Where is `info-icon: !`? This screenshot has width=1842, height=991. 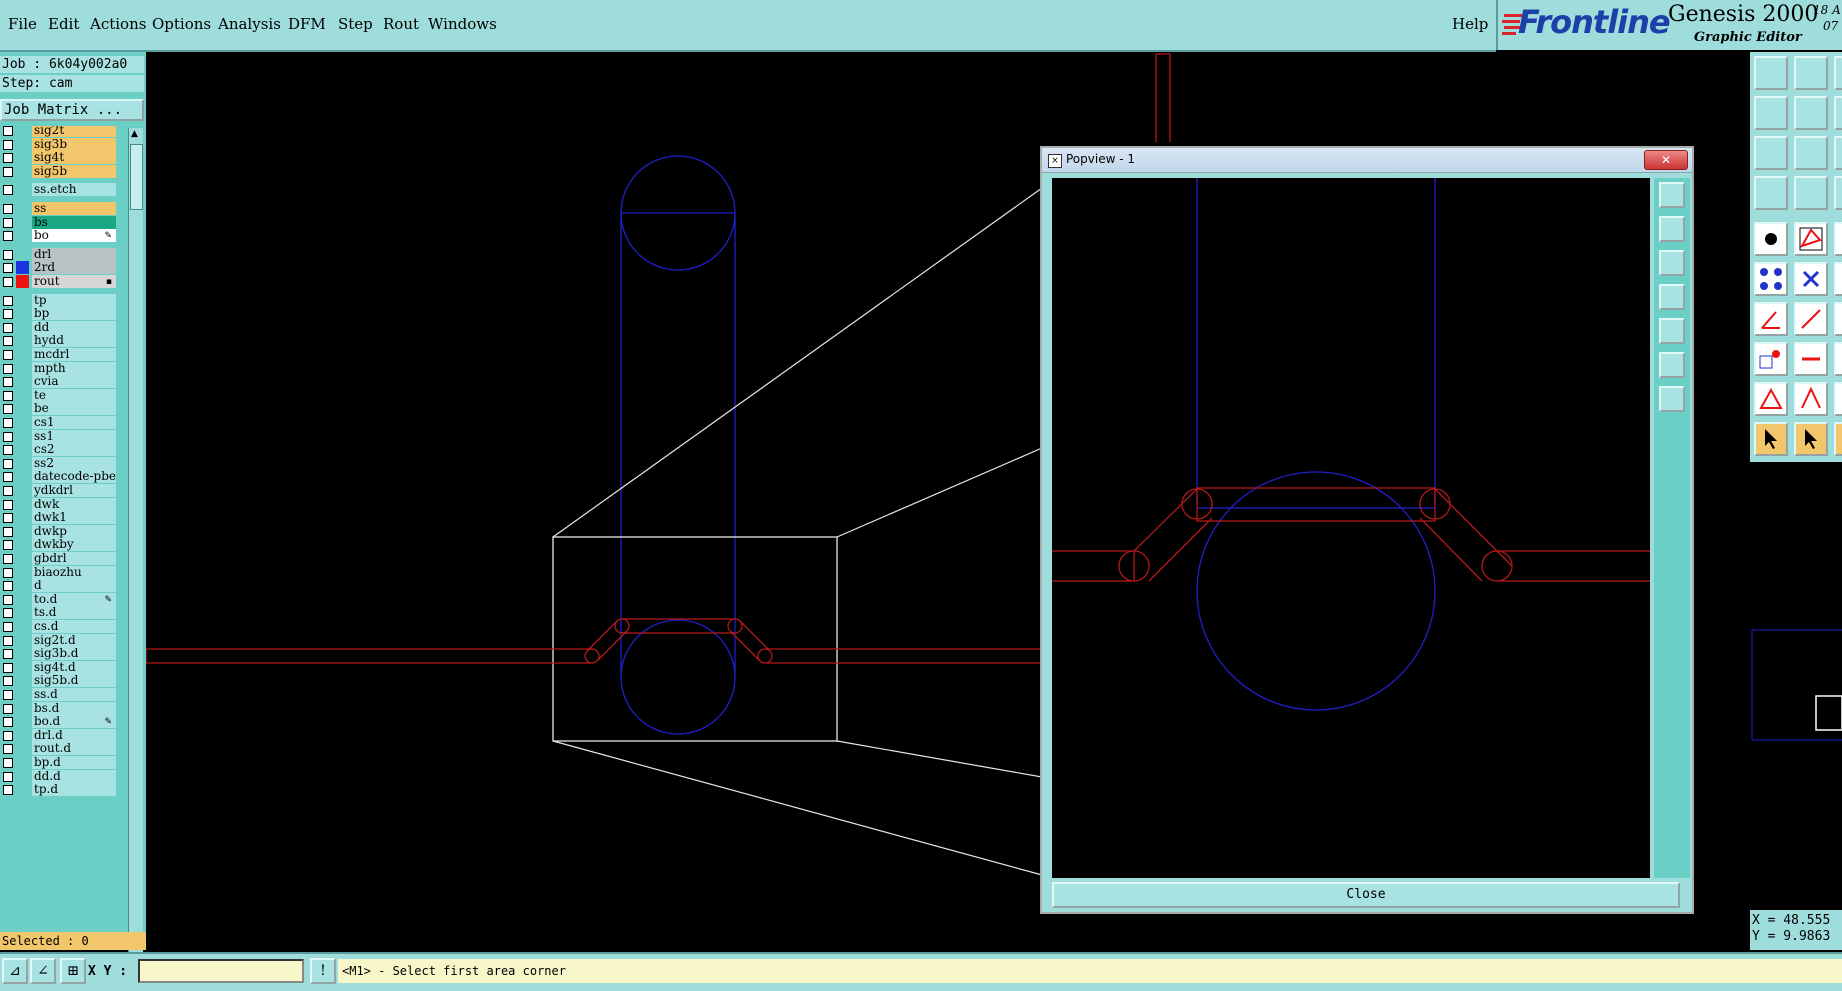
info-icon: ! is located at coordinates (323, 971).